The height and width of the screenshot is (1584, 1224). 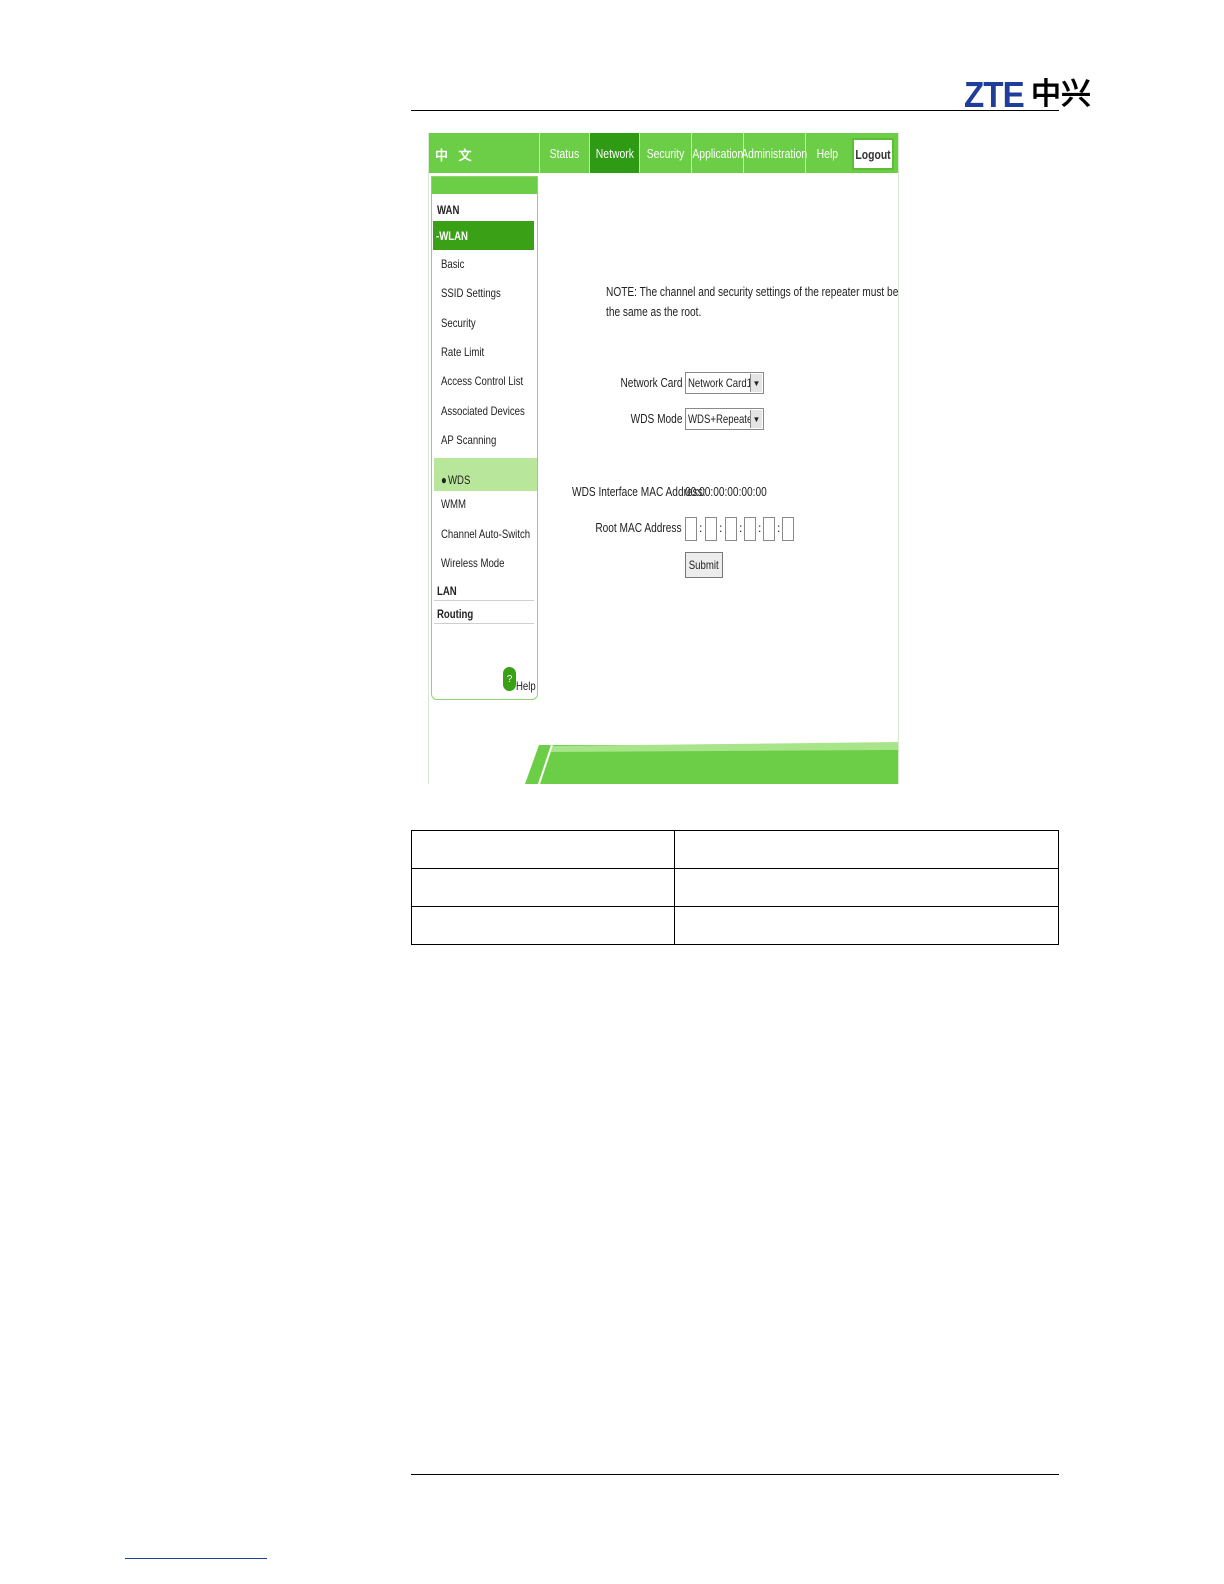 I want to click on sidebar-item-security: Security, so click(x=462, y=323).